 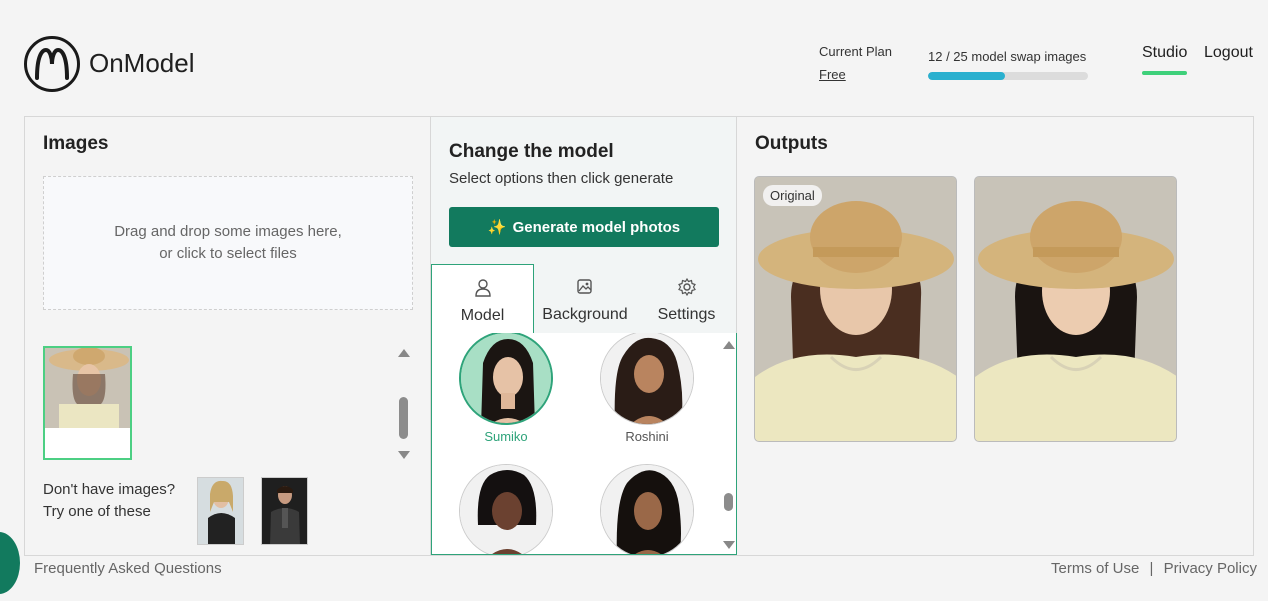 I want to click on usage-progress-bar, so click(x=1008, y=76).